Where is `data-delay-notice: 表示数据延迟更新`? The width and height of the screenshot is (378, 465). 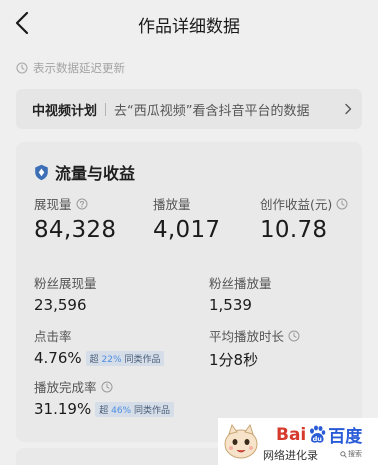
data-delay-notice: 表示数据延迟更新 is located at coordinates (70, 68).